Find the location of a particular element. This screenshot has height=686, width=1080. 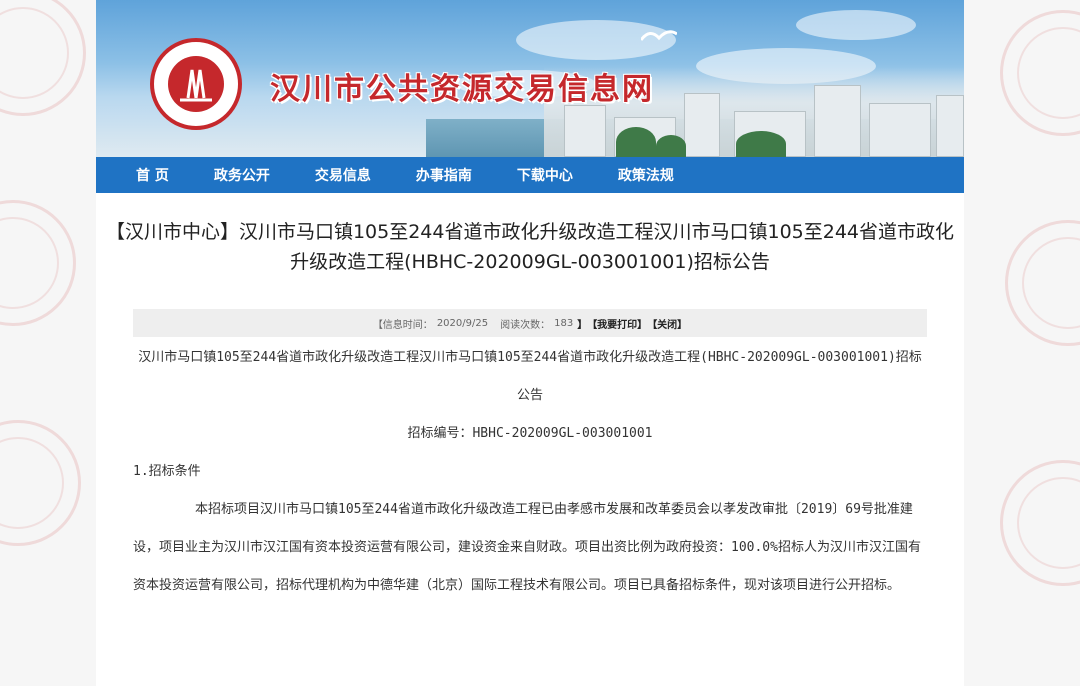

main-nav: 首 页 政务公开 交易信息 办事指南 下载中心 政策法规 is located at coordinates (530, 176).